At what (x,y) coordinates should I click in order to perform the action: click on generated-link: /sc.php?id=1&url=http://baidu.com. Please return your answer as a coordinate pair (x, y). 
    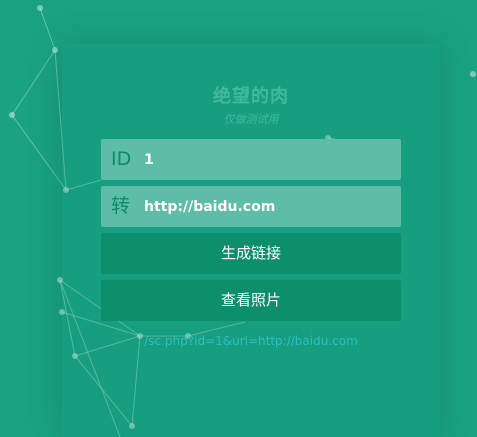
    Looking at the image, I should click on (251, 341).